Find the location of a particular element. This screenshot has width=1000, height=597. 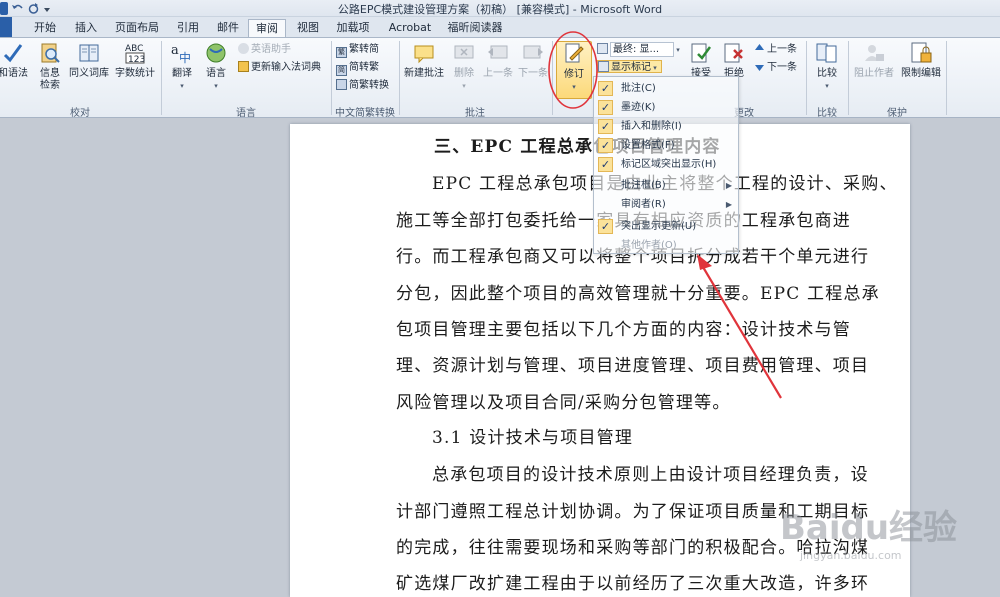

annotation-arrow-line is located at coordinates (740, 330).